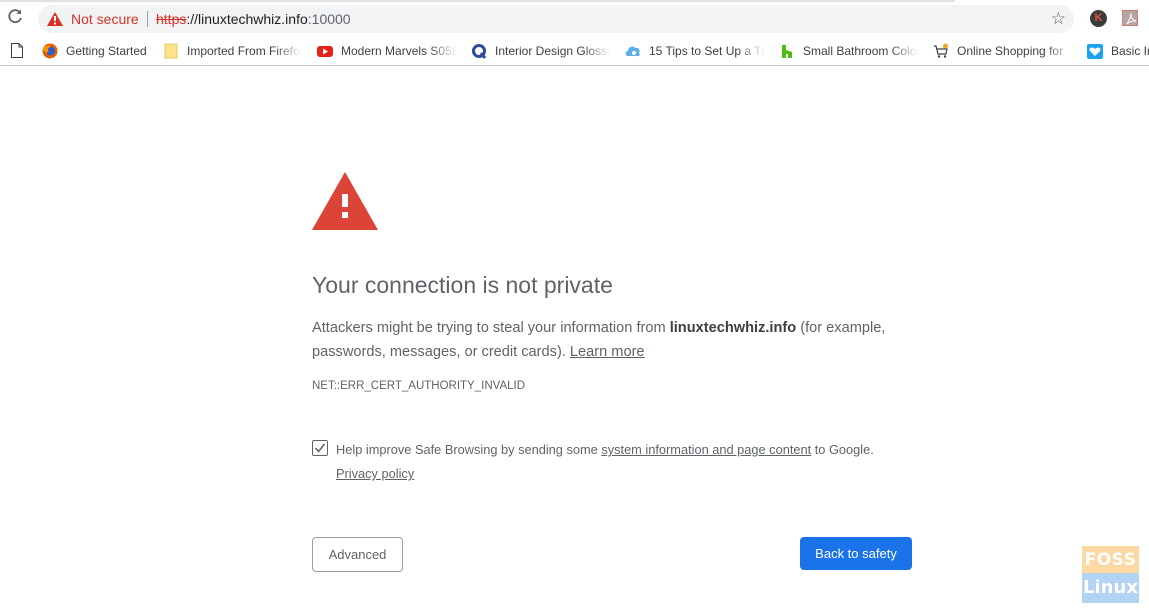  What do you see at coordinates (17, 50) in the screenshot?
I see `page-icon` at bounding box center [17, 50].